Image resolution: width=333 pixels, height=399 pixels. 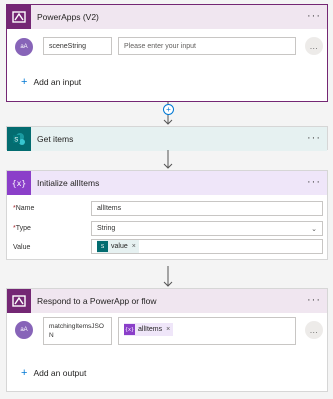 What do you see at coordinates (68, 17) in the screenshot?
I see `powerapps-trigger-title: PowerApps (V2)` at bounding box center [68, 17].